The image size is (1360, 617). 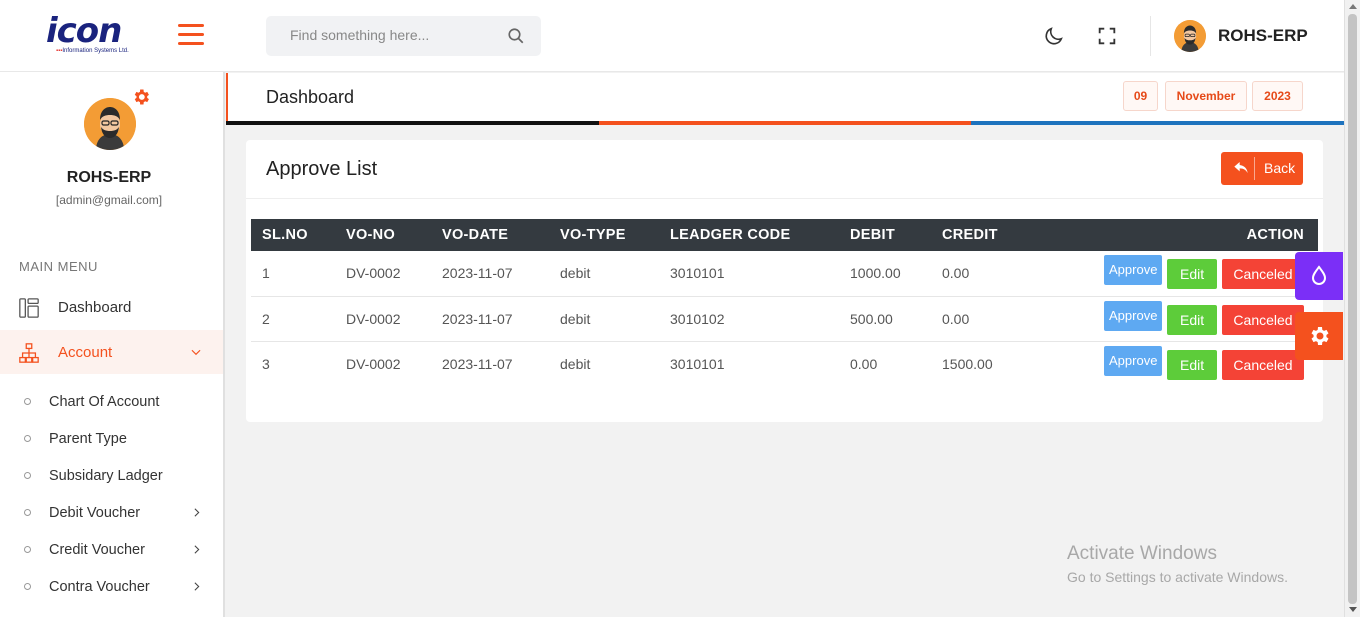 I want to click on sub-item-label: Credit Voucher, so click(x=97, y=550).